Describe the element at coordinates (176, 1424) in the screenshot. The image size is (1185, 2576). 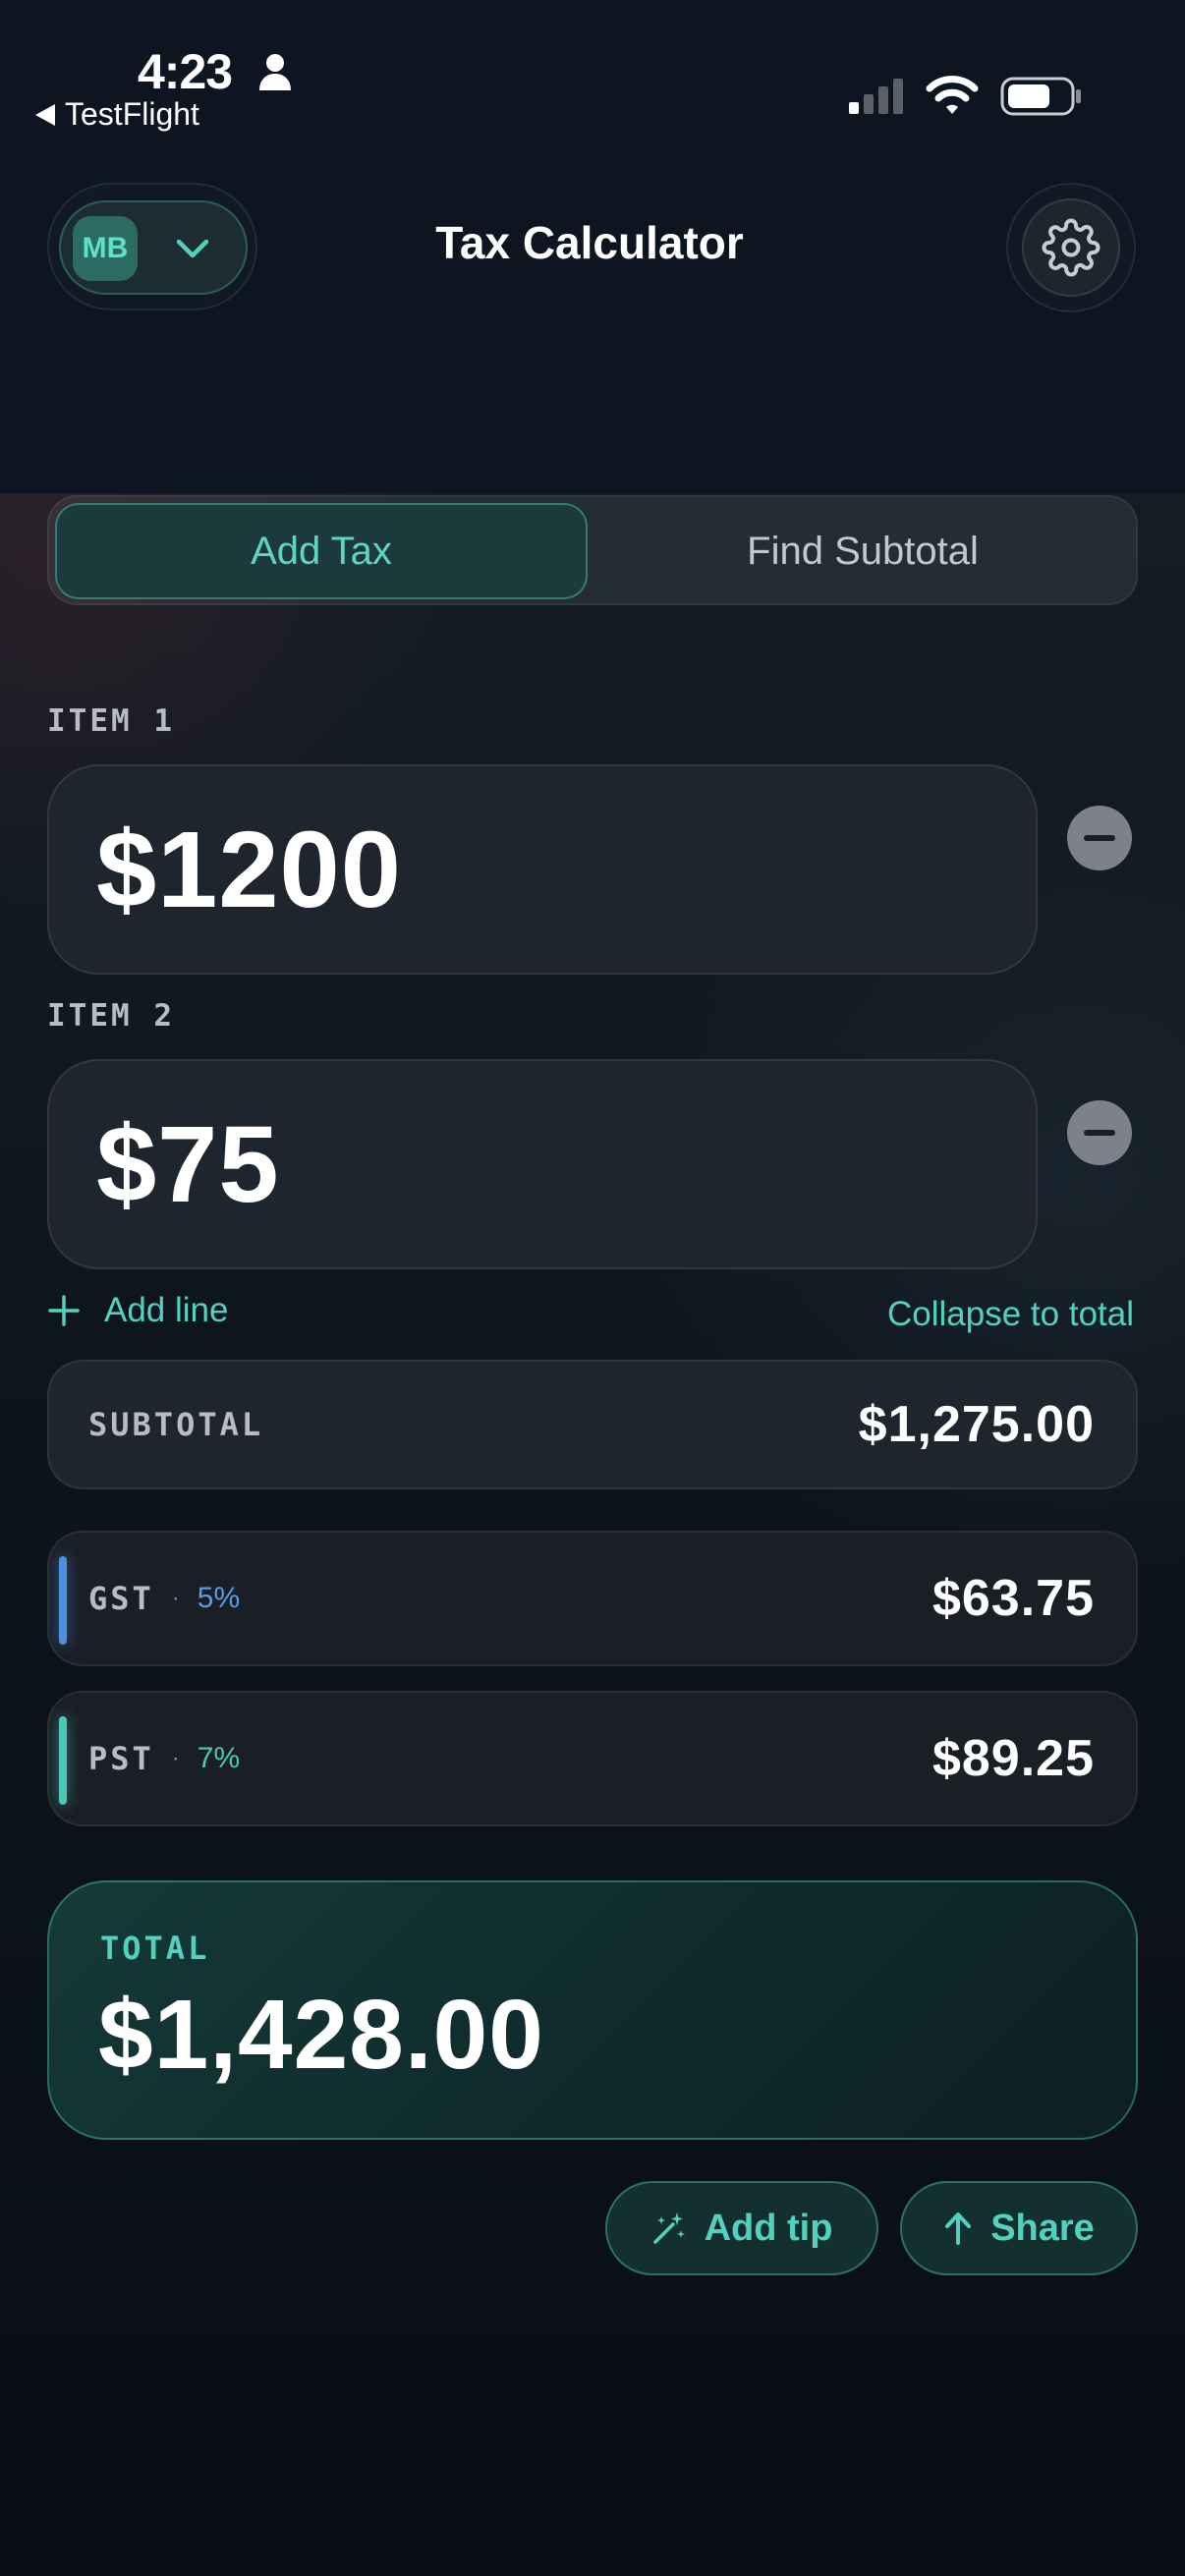
I see `subtotal-label: SUBTOTAL` at that location.